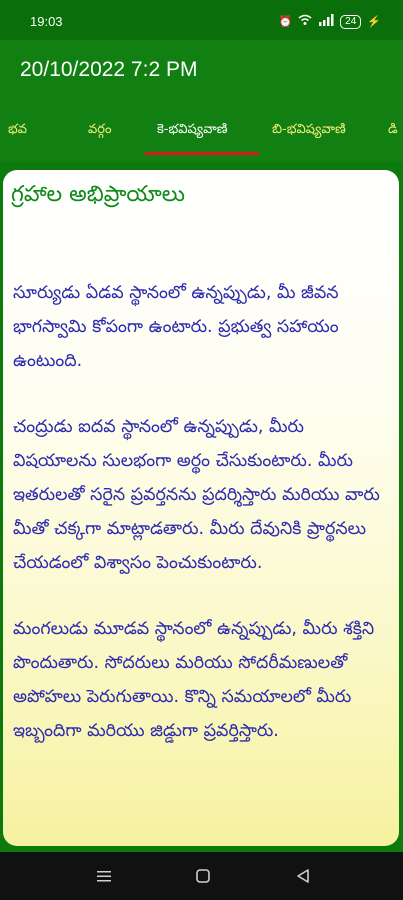 The image size is (403, 900). What do you see at coordinates (303, 878) in the screenshot?
I see `back-icon` at bounding box center [303, 878].